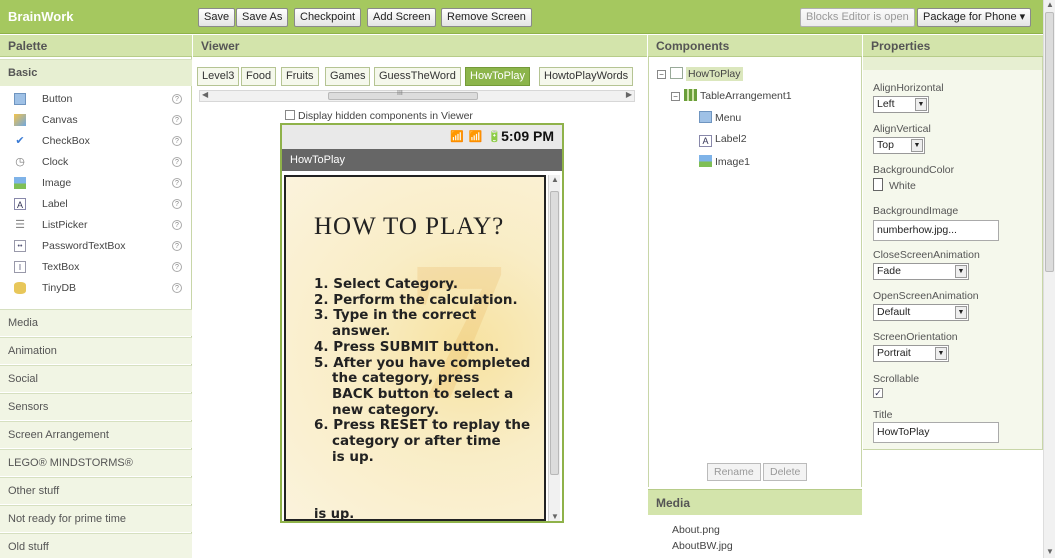 This screenshot has width=1055, height=558. I want to click on scrollable-checkbox: ✓, so click(878, 393).